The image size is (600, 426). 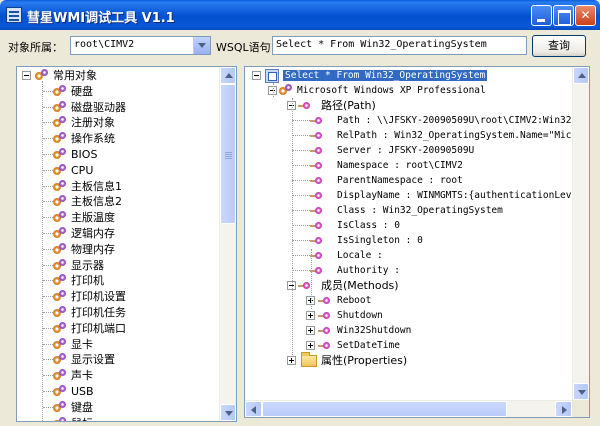 What do you see at coordinates (304, 285) in the screenshot?
I see `method-icon` at bounding box center [304, 285].